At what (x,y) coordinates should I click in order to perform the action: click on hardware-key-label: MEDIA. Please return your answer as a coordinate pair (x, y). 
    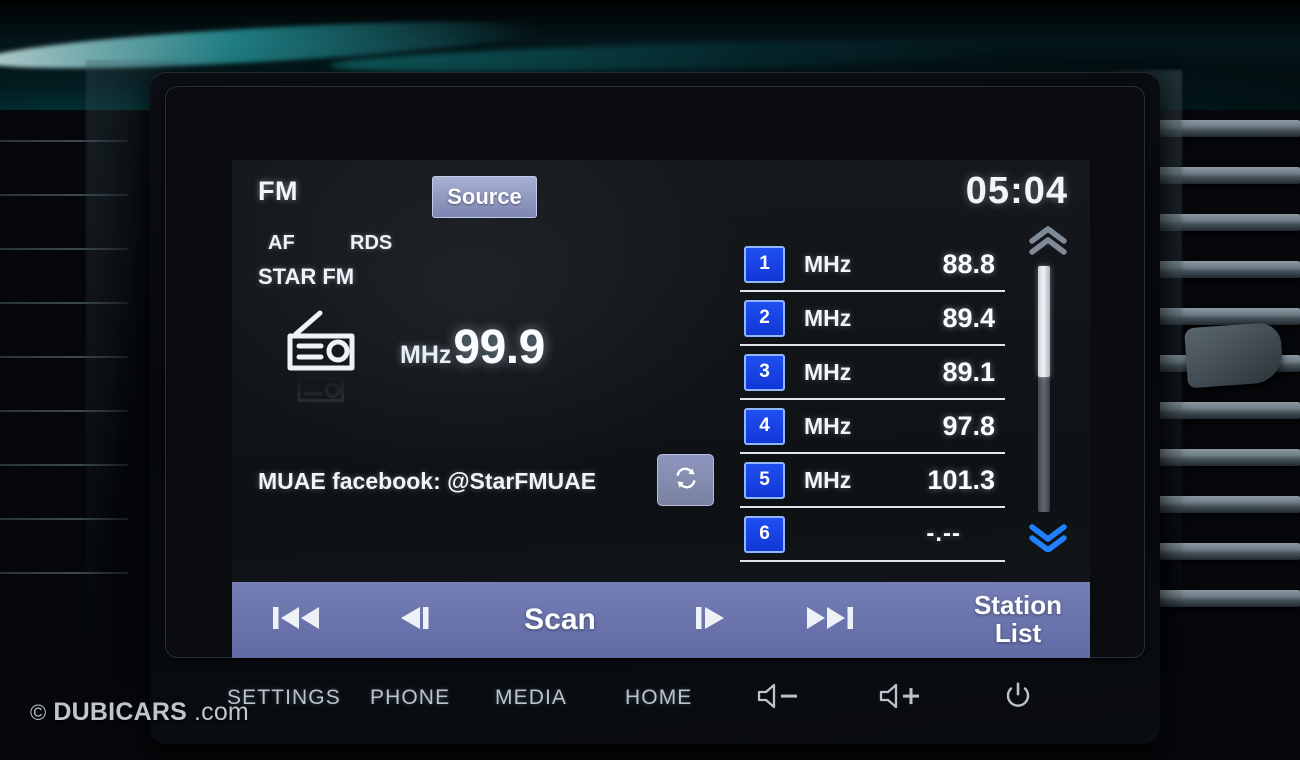
    Looking at the image, I should click on (531, 697).